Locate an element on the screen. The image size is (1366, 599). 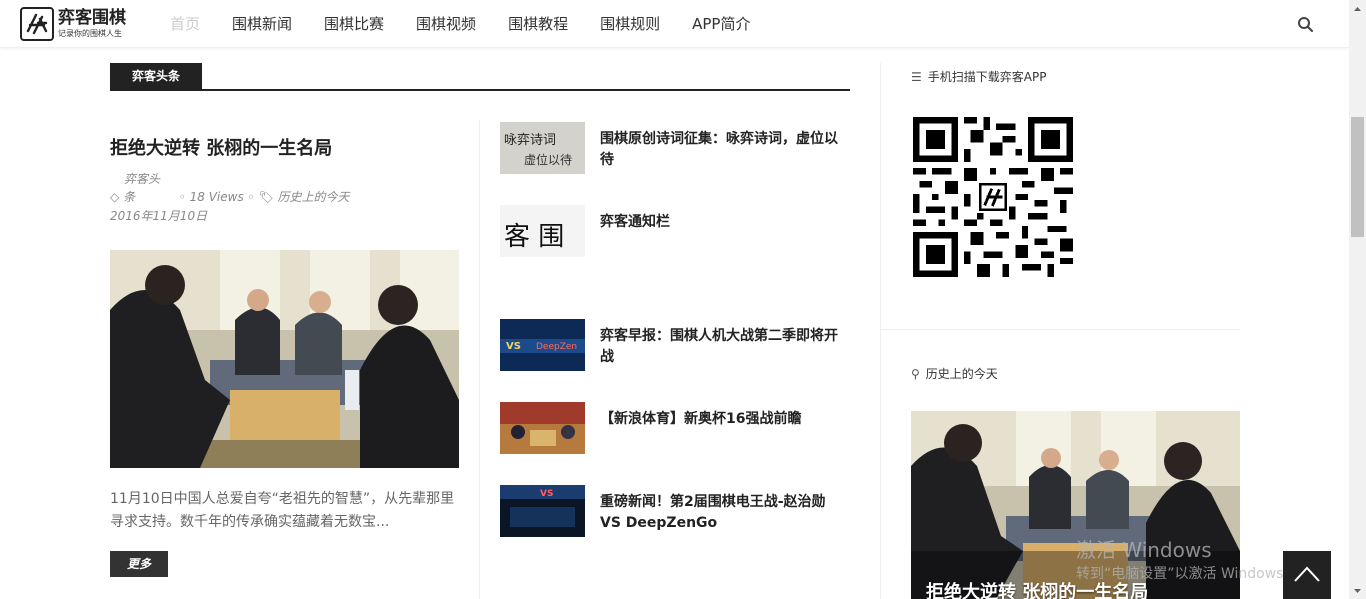
read-more-button: 更多 is located at coordinates (139, 564).